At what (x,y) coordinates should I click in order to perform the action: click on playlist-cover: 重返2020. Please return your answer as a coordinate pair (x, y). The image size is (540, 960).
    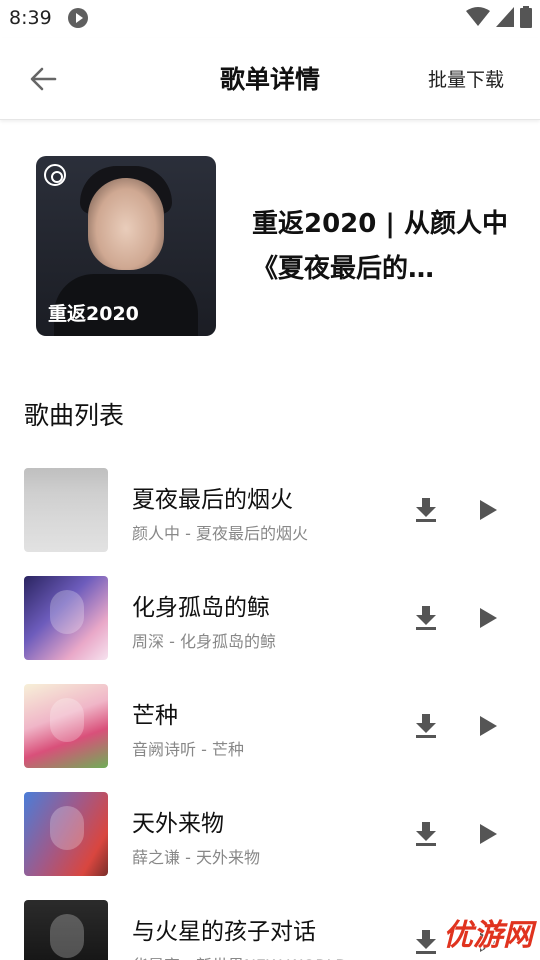
    Looking at the image, I should click on (126, 246).